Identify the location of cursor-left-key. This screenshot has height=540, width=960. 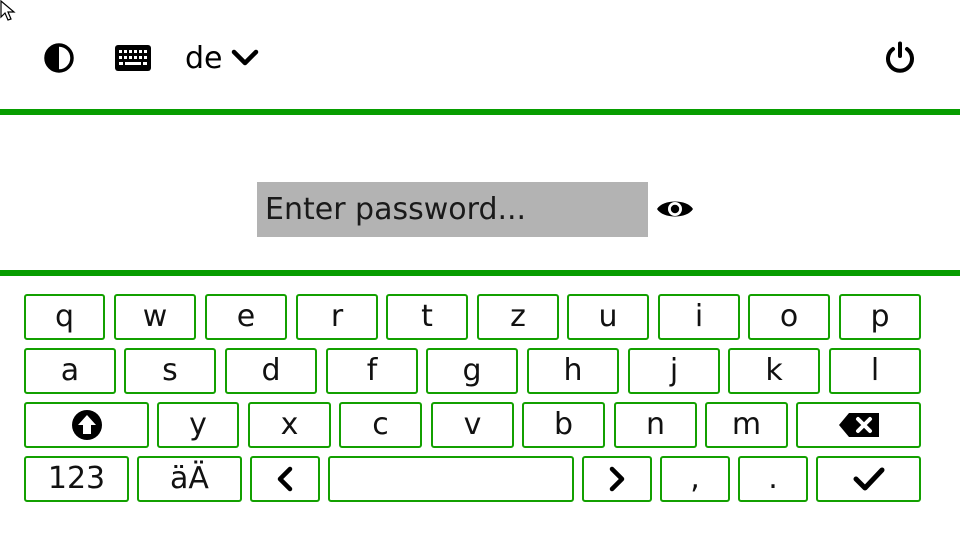
(285, 479).